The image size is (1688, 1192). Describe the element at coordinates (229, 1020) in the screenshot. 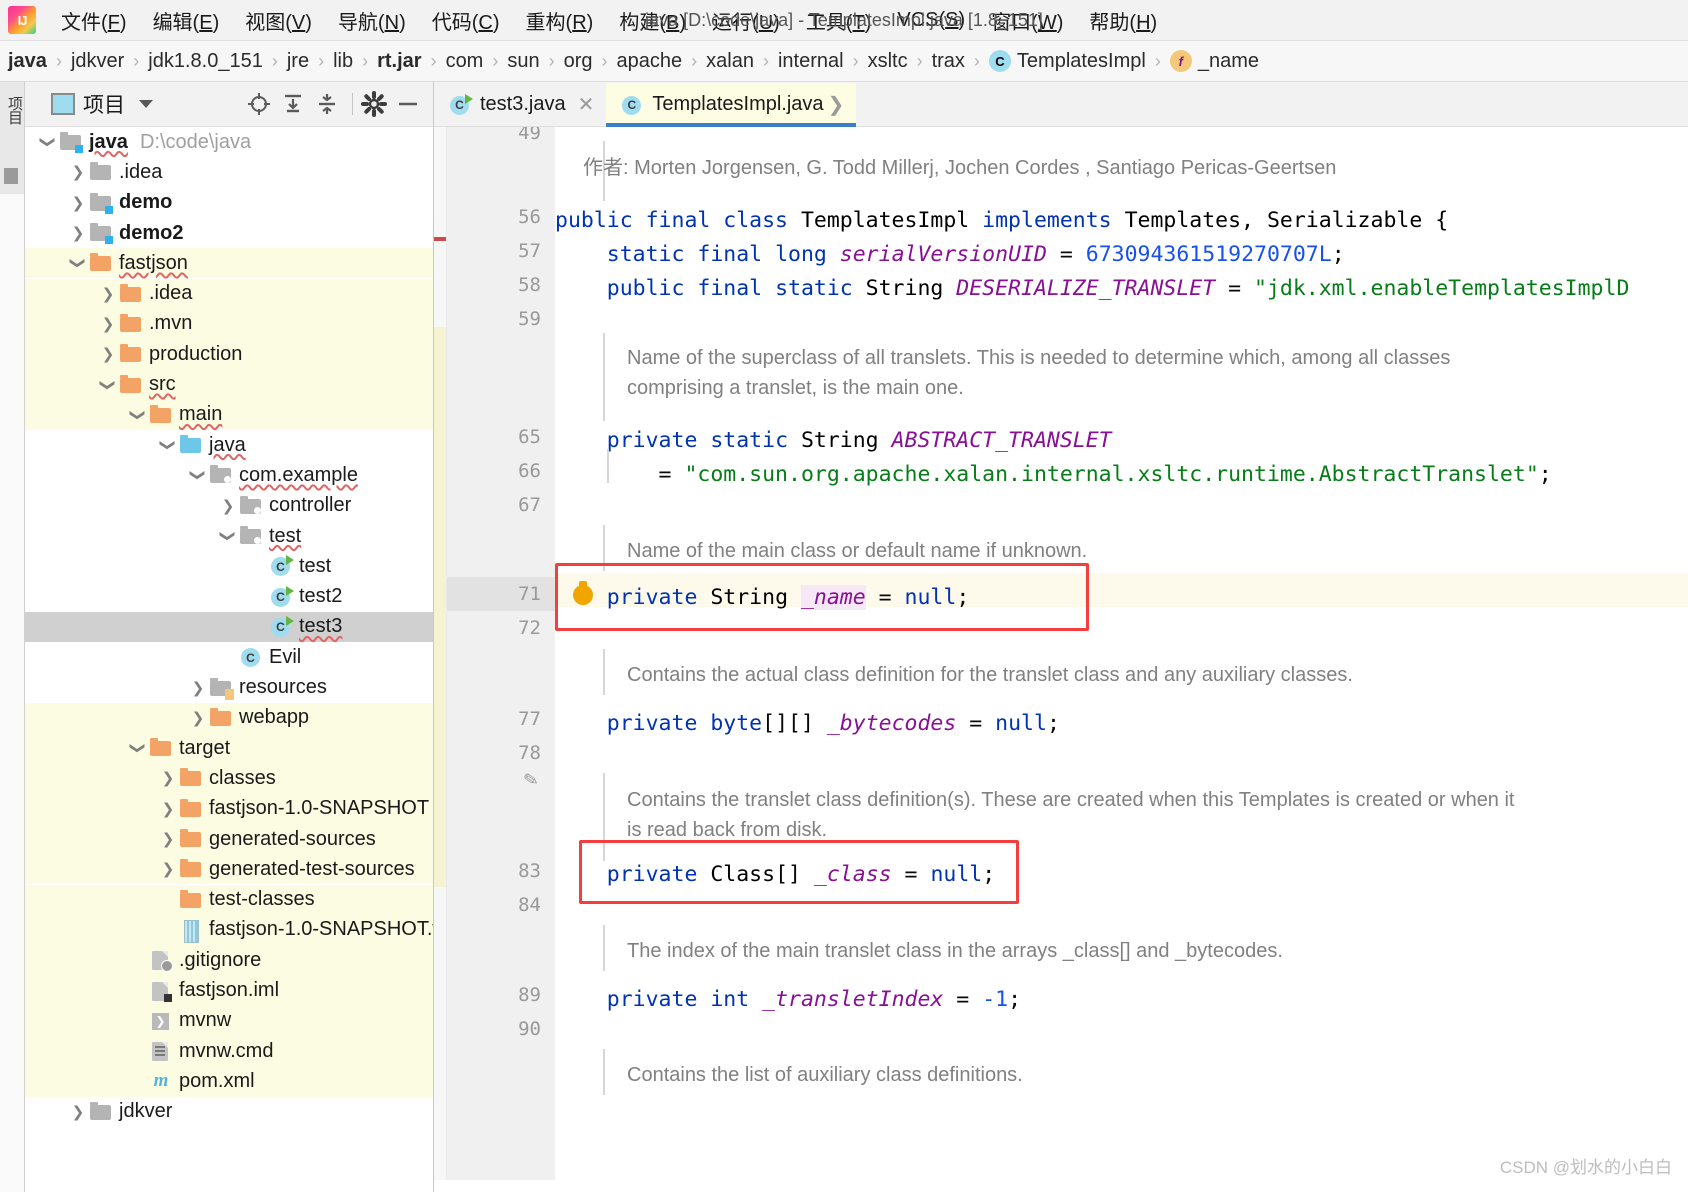

I see `tree-node-mvnw: ❯ mvnw` at that location.